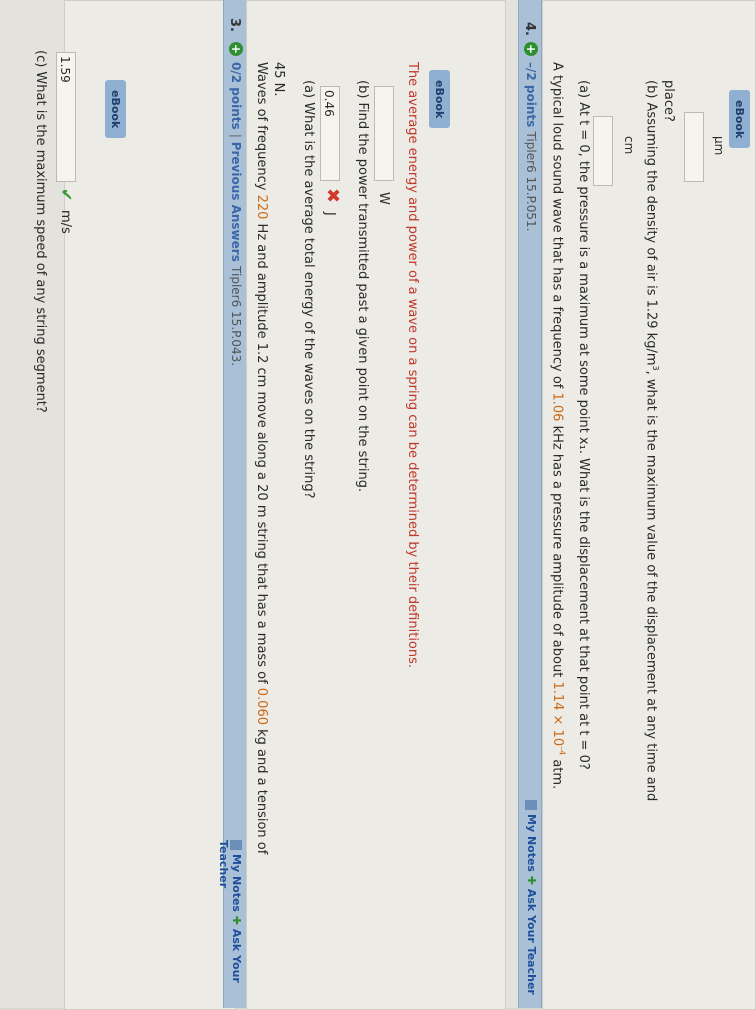 The height and width of the screenshot is (1010, 756). I want to click on q3a-unit: J, so click(329, 214).